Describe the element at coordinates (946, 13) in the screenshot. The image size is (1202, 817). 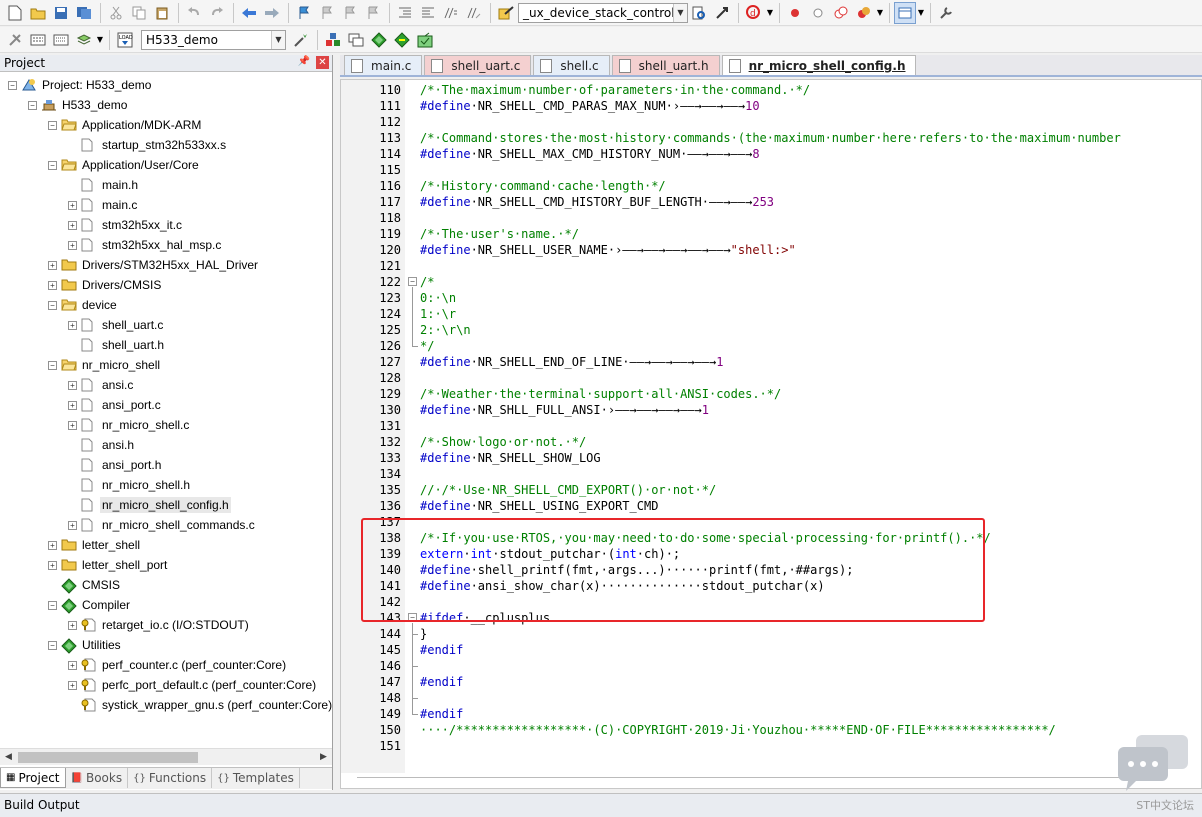
I see `configure-icon` at that location.